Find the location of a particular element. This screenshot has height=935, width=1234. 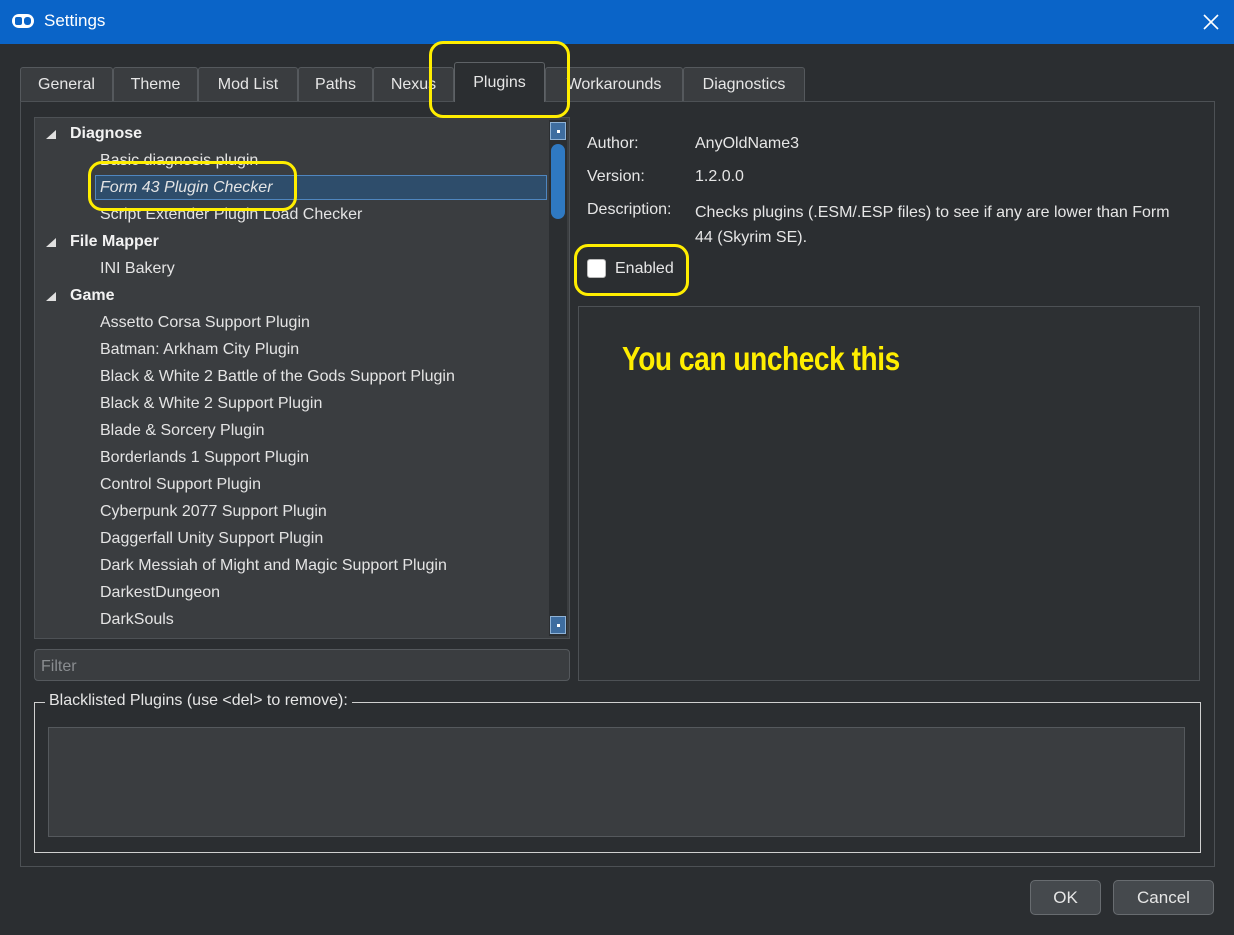

tree-item: Daggerfall Unity Support Plugin is located at coordinates (292, 538).